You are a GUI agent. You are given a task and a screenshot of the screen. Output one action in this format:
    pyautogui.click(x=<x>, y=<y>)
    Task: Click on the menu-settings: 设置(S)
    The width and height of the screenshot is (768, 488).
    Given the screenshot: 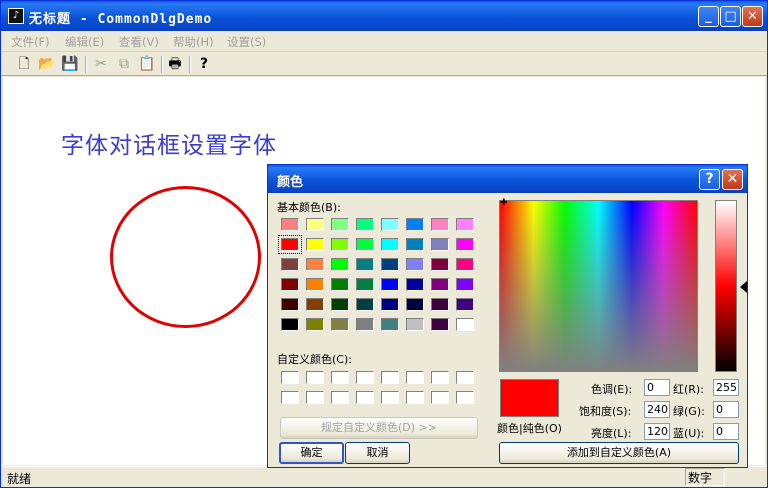 What is the action you would take?
    pyautogui.click(x=246, y=42)
    